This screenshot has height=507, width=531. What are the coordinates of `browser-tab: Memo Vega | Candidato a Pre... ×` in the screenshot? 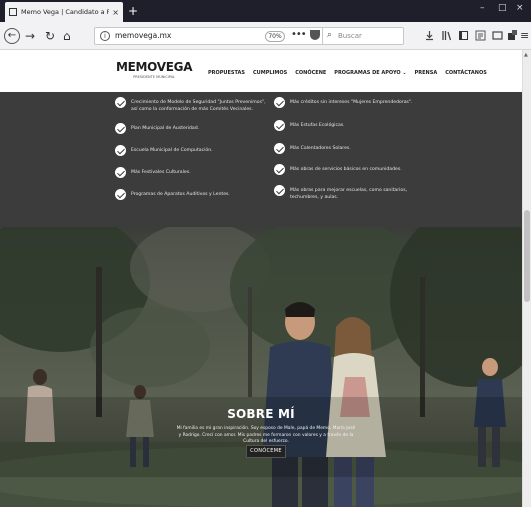 It's located at (64, 12).